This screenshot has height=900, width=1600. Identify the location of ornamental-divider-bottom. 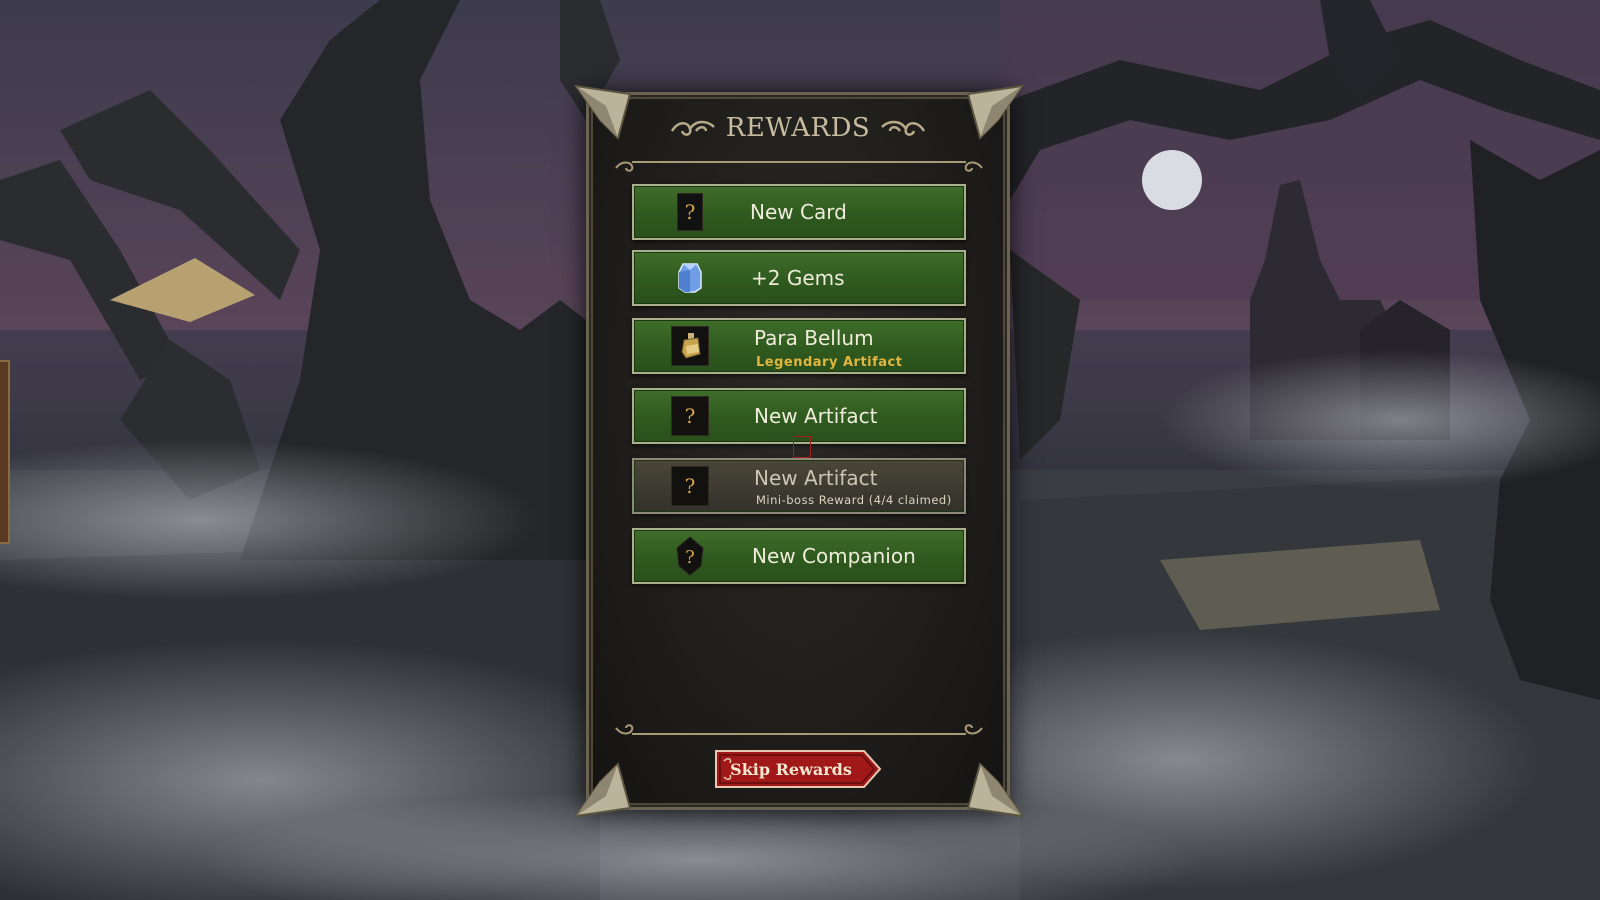
(799, 729).